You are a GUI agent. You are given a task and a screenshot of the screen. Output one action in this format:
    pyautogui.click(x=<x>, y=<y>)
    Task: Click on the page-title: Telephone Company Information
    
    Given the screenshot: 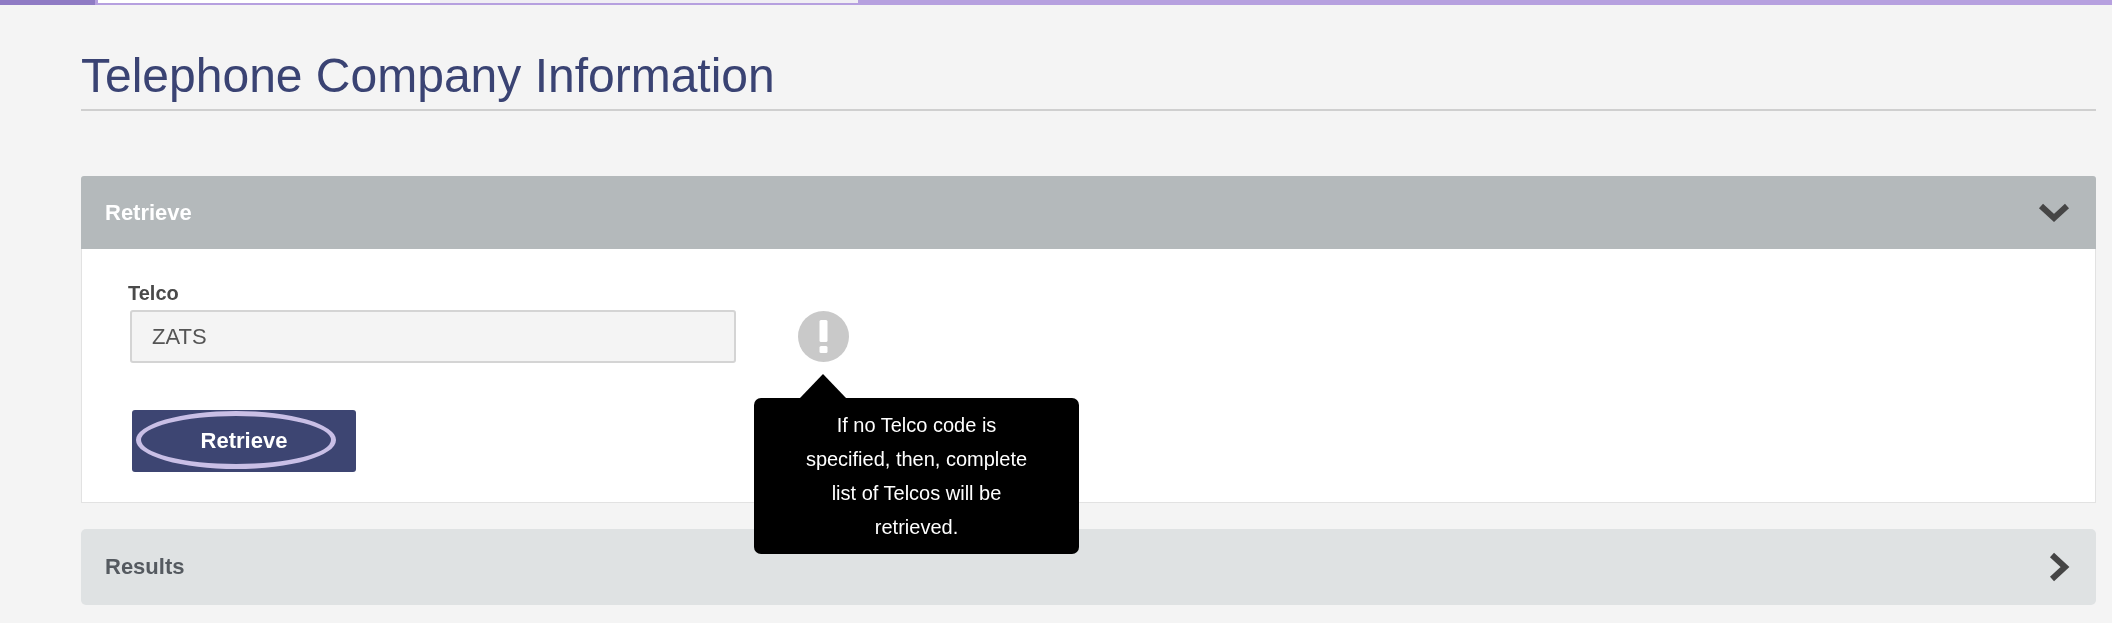 What is the action you would take?
    pyautogui.click(x=428, y=76)
    